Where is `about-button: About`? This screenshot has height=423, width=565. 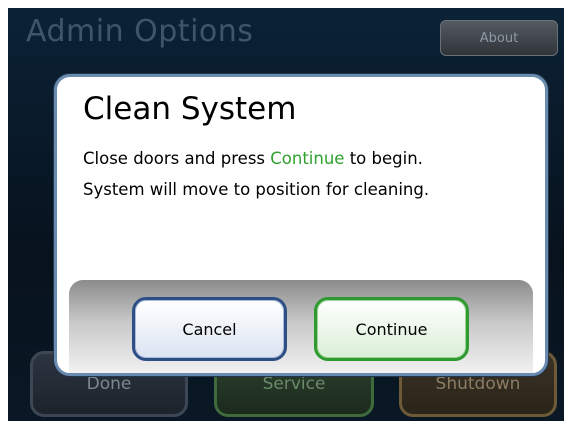 about-button: About is located at coordinates (499, 38).